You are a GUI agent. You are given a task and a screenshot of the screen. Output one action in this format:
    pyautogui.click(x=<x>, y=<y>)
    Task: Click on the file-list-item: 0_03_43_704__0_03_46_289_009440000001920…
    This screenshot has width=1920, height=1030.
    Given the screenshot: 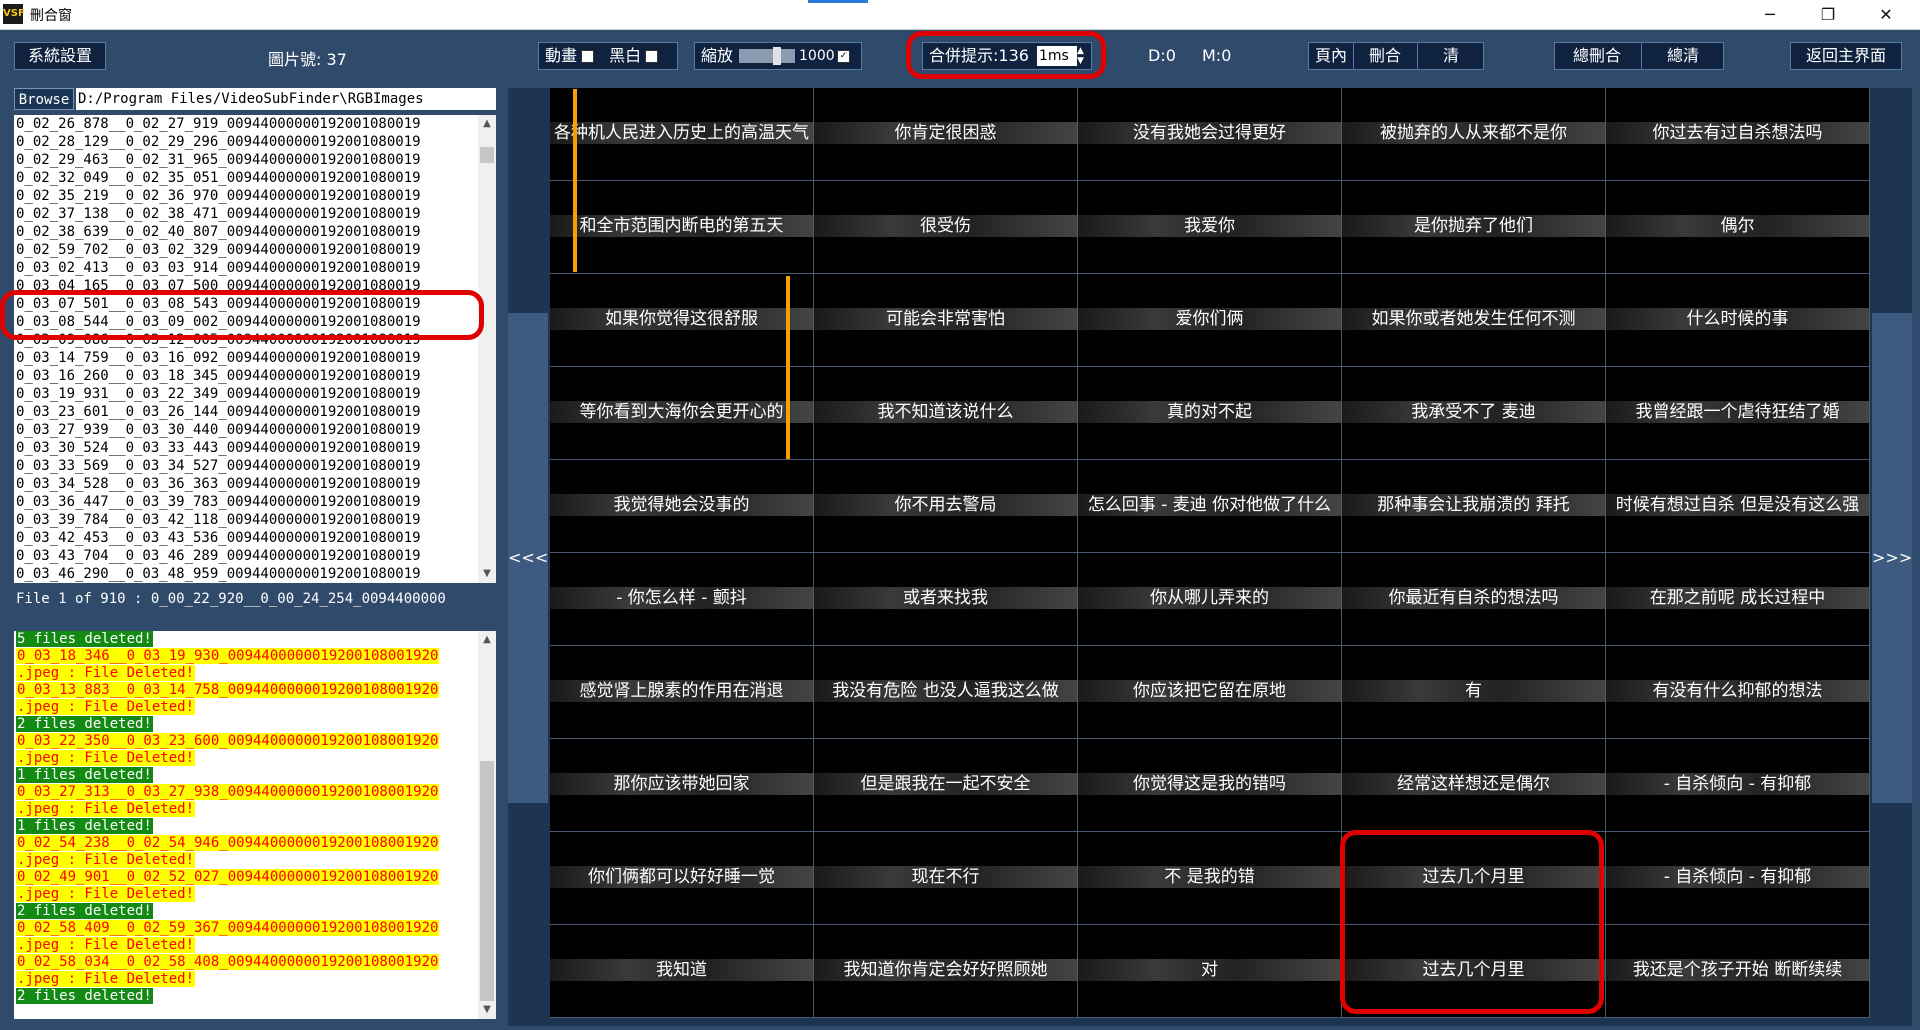 What is the action you would take?
    pyautogui.click(x=246, y=556)
    